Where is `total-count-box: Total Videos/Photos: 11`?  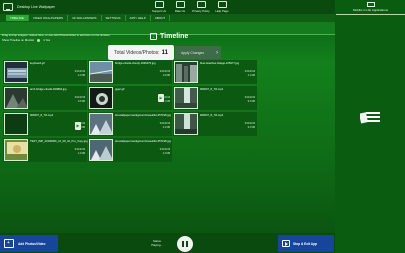
total-count-box: Total Videos/Photos: 11 is located at coordinates (141, 52).